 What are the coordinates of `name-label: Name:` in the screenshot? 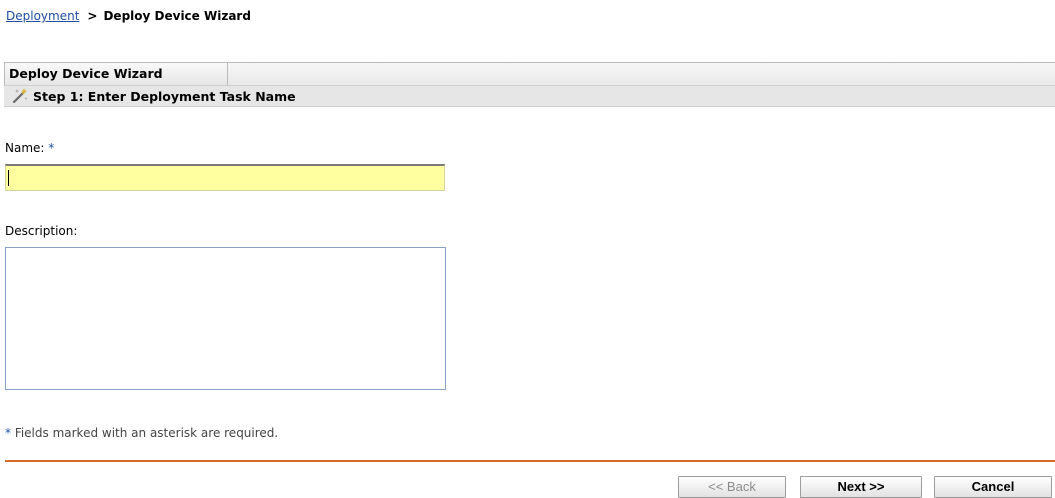 It's located at (25, 148).